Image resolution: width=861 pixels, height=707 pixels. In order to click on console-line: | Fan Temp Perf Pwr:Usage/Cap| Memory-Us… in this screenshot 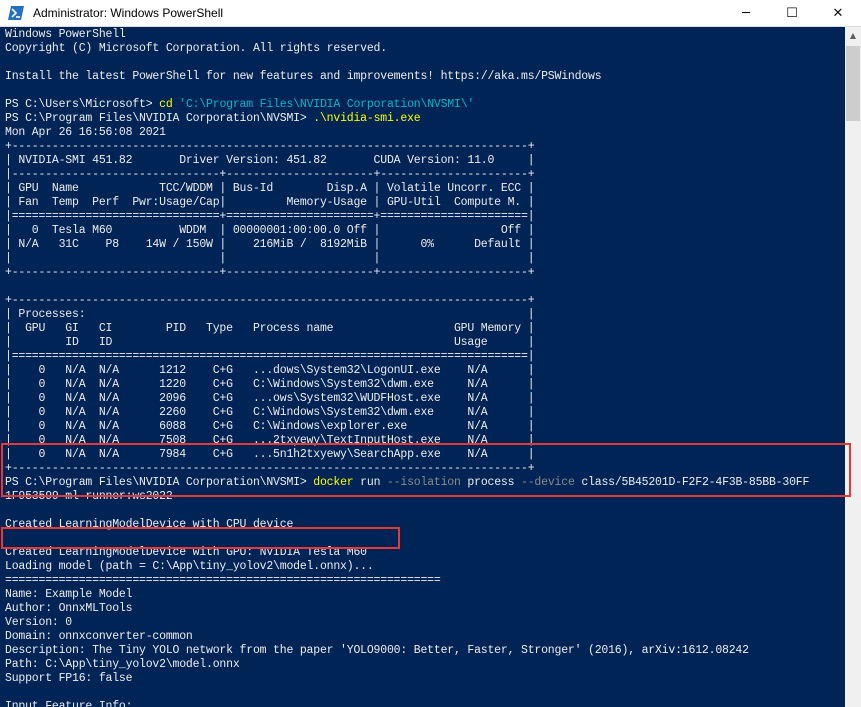, I will do `click(407, 203)`.